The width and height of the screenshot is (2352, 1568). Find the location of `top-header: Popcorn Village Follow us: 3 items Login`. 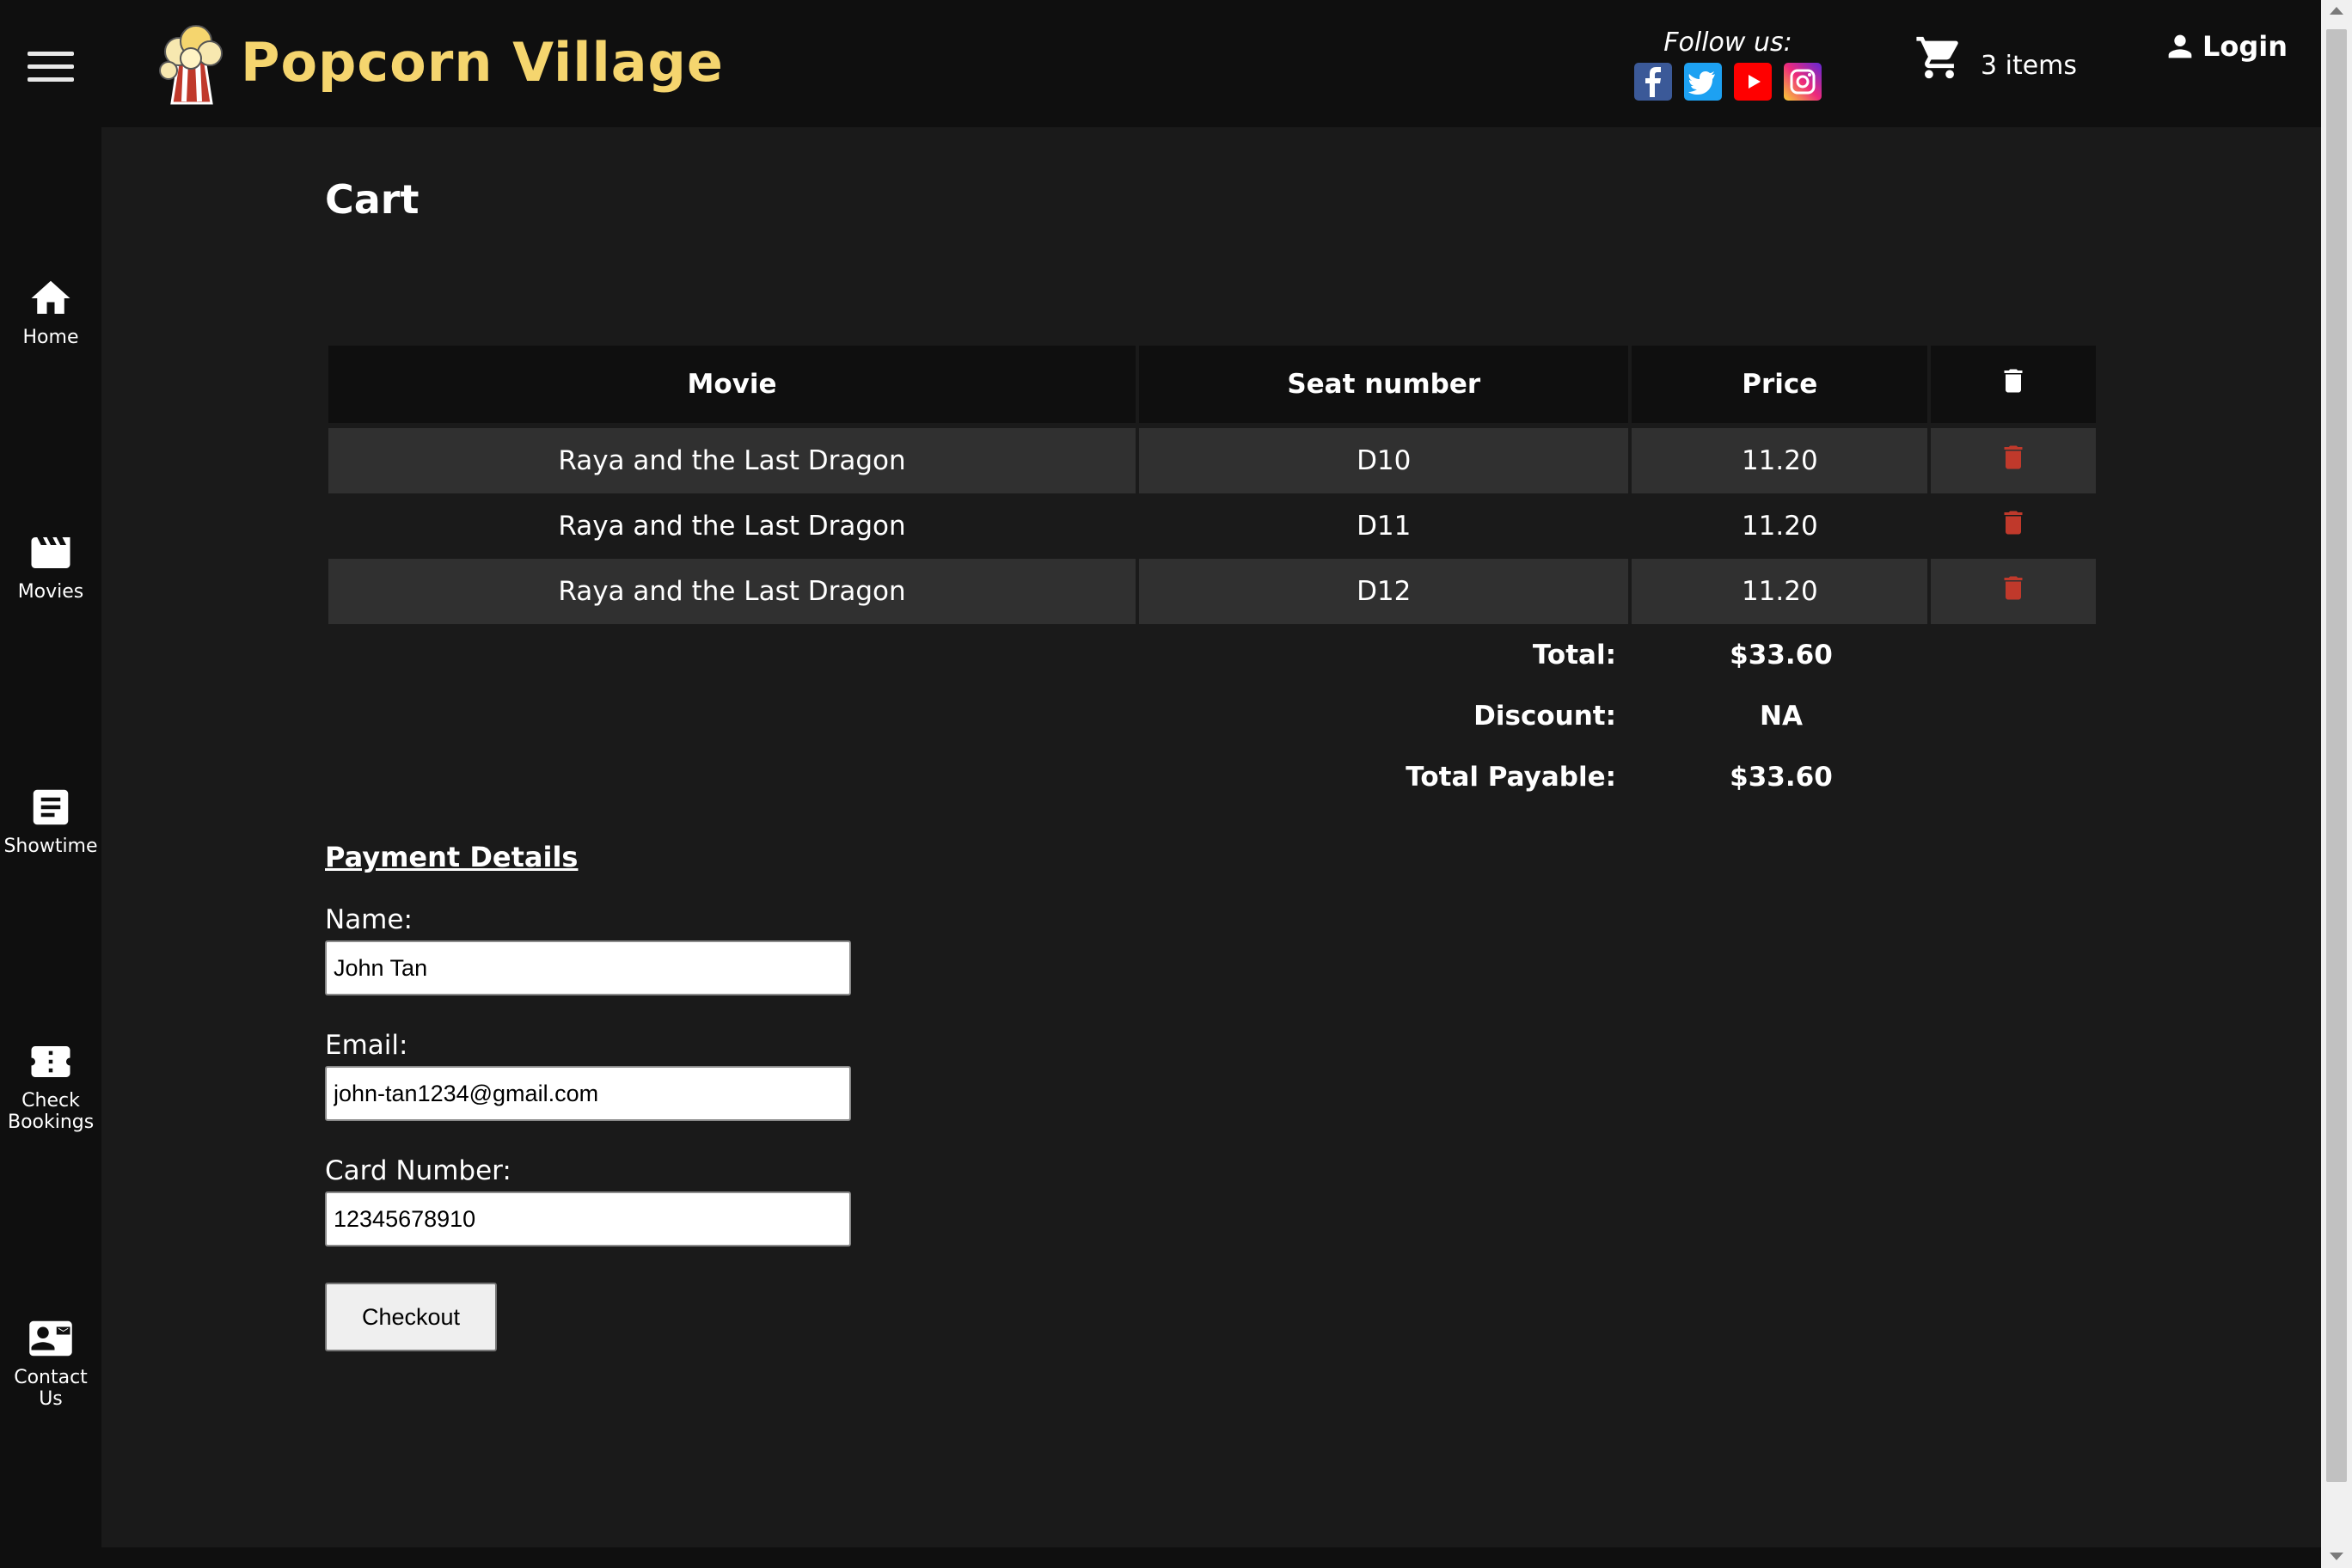

top-header: Popcorn Village Follow us: 3 items Login is located at coordinates (1160, 63).